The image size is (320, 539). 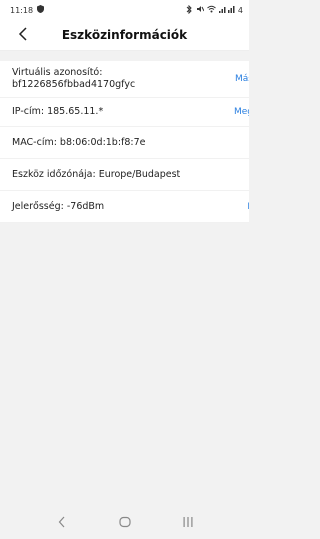 What do you see at coordinates (58, 206) in the screenshot?
I see `signal-text: Jelerősség: -76dBm` at bounding box center [58, 206].